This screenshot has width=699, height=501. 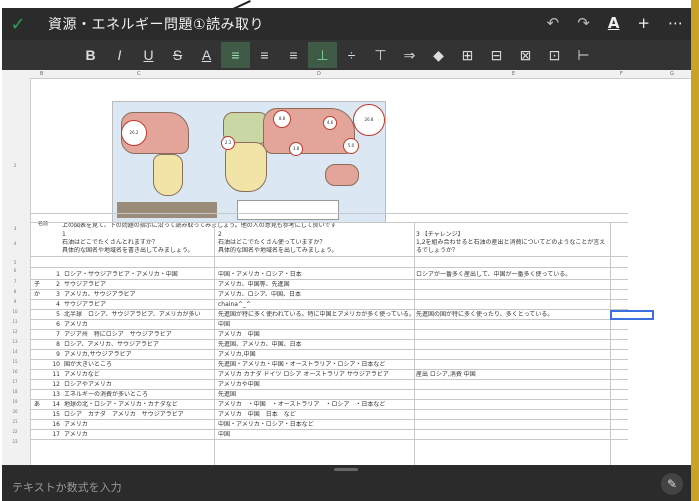 I want to click on formula-input: テキストか数式を入力, so click(x=67, y=487).